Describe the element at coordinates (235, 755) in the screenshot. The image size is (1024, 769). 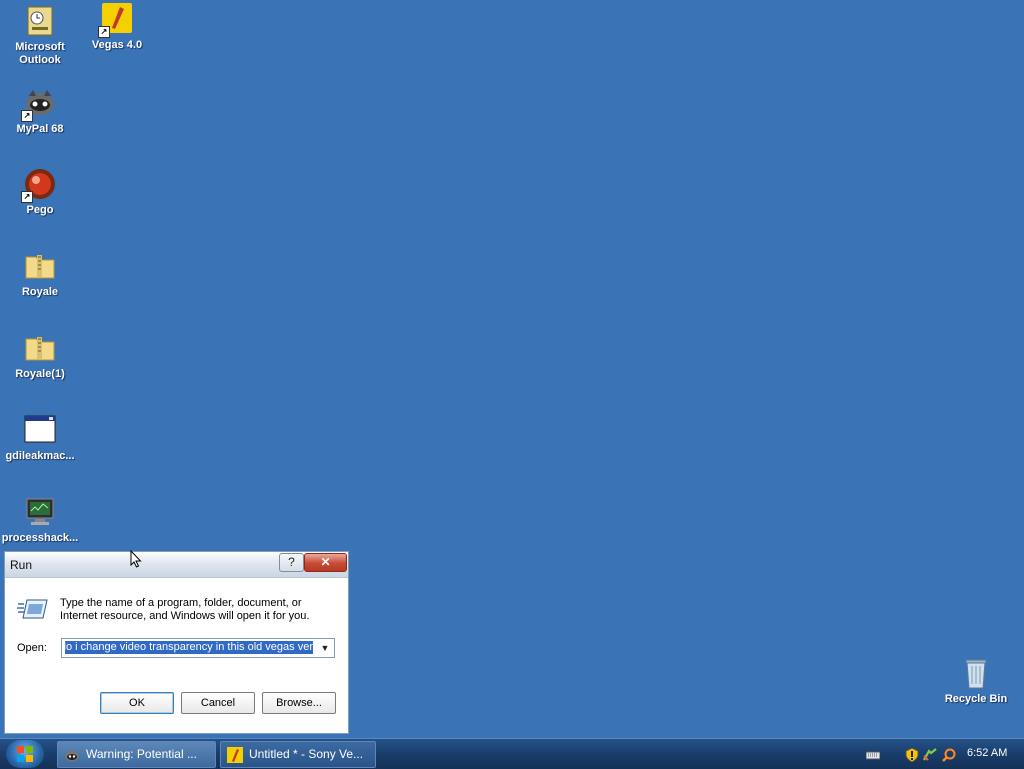
I see `vegas-icon` at that location.